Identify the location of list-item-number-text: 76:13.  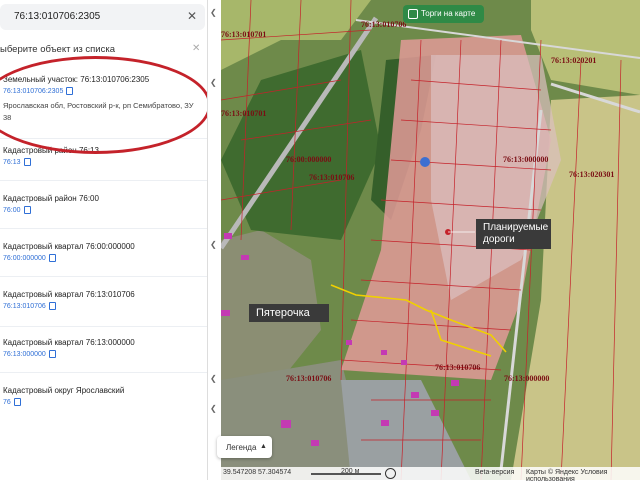
(12, 162).